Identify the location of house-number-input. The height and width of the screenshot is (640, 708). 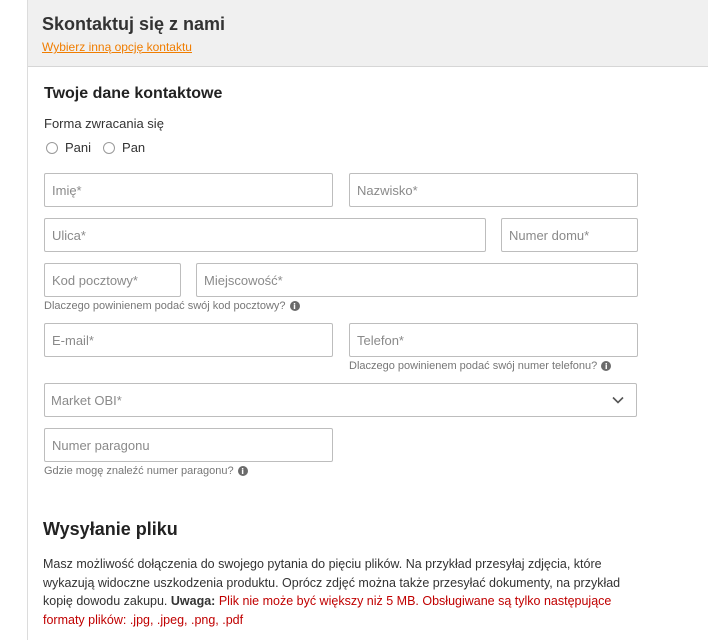
(569, 235).